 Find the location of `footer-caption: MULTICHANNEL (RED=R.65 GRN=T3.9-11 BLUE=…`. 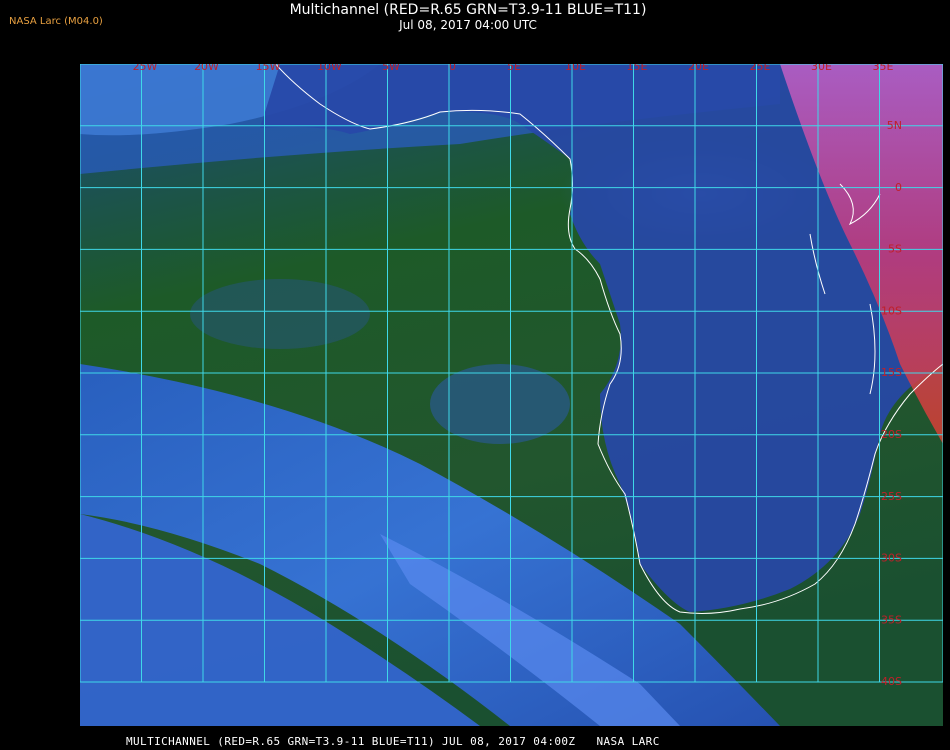

footer-caption: MULTICHANNEL (RED=R.65 GRN=T3.9-11 BLUE=… is located at coordinates (393, 741).